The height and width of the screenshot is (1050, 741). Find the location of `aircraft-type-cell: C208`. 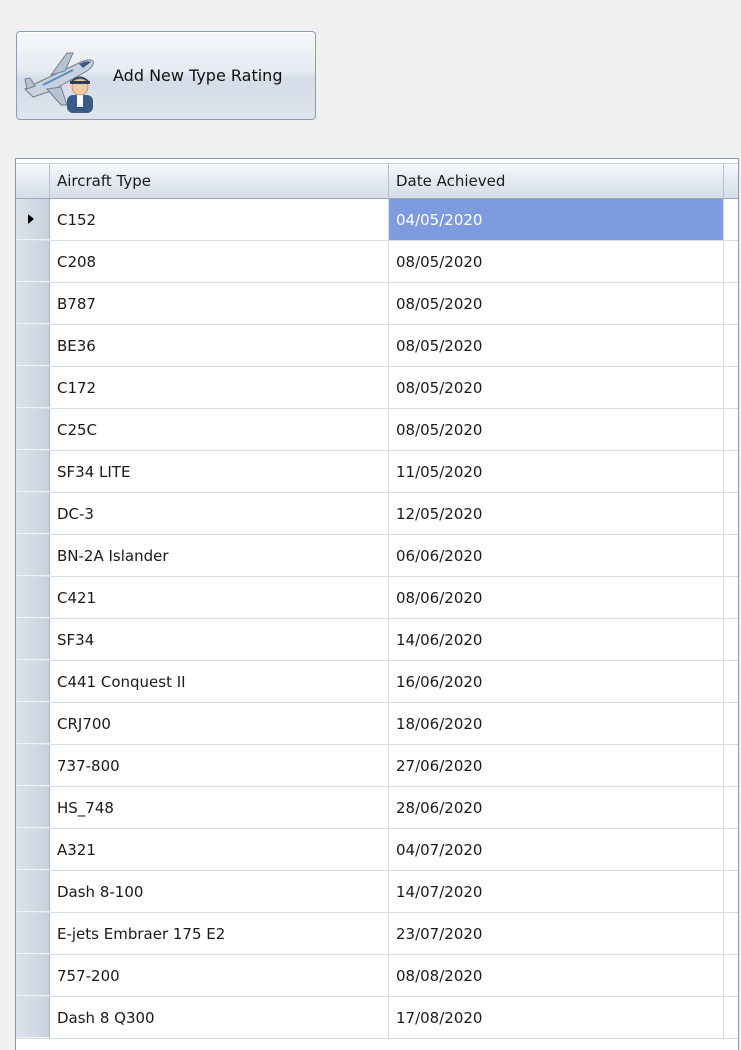

aircraft-type-cell: C208 is located at coordinates (219, 261).